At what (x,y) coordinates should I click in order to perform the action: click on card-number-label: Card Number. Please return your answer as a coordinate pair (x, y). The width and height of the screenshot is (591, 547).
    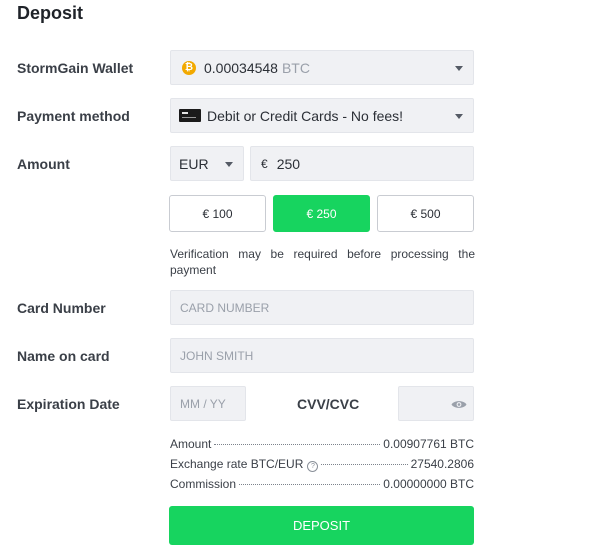
    Looking at the image, I should click on (61, 308).